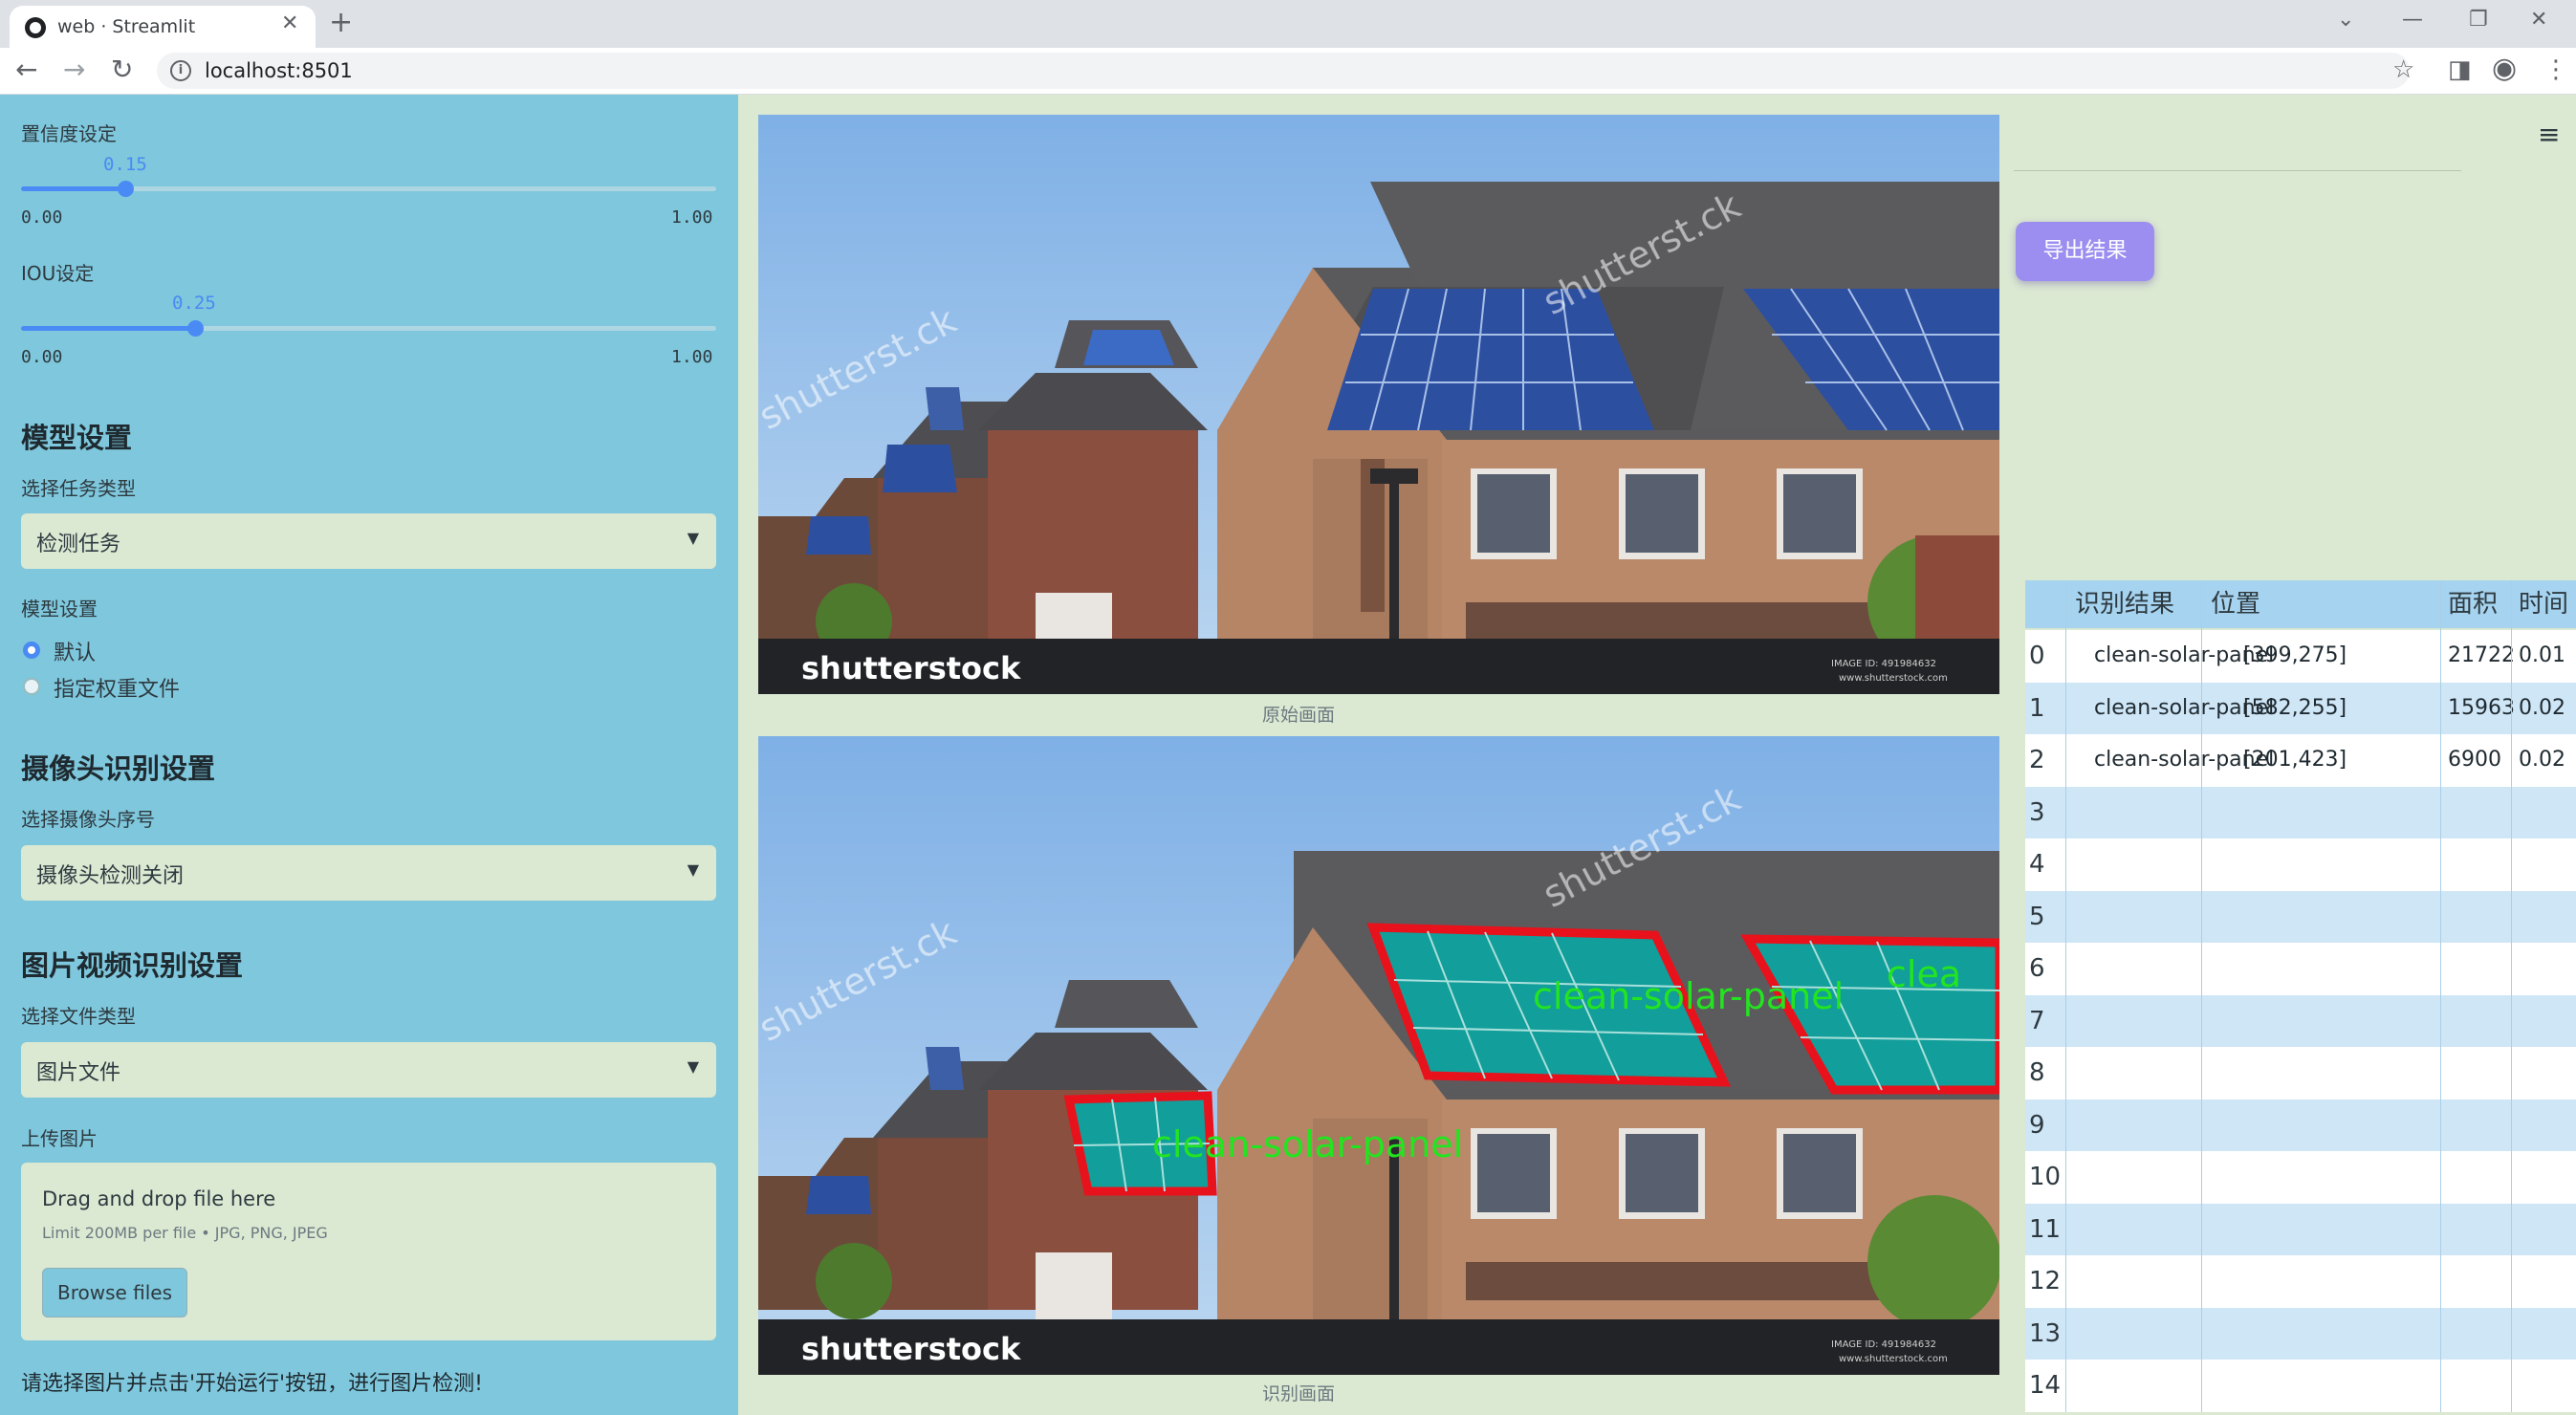 Image resolution: width=2576 pixels, height=1415 pixels. What do you see at coordinates (2237, 170) in the screenshot?
I see `divider` at bounding box center [2237, 170].